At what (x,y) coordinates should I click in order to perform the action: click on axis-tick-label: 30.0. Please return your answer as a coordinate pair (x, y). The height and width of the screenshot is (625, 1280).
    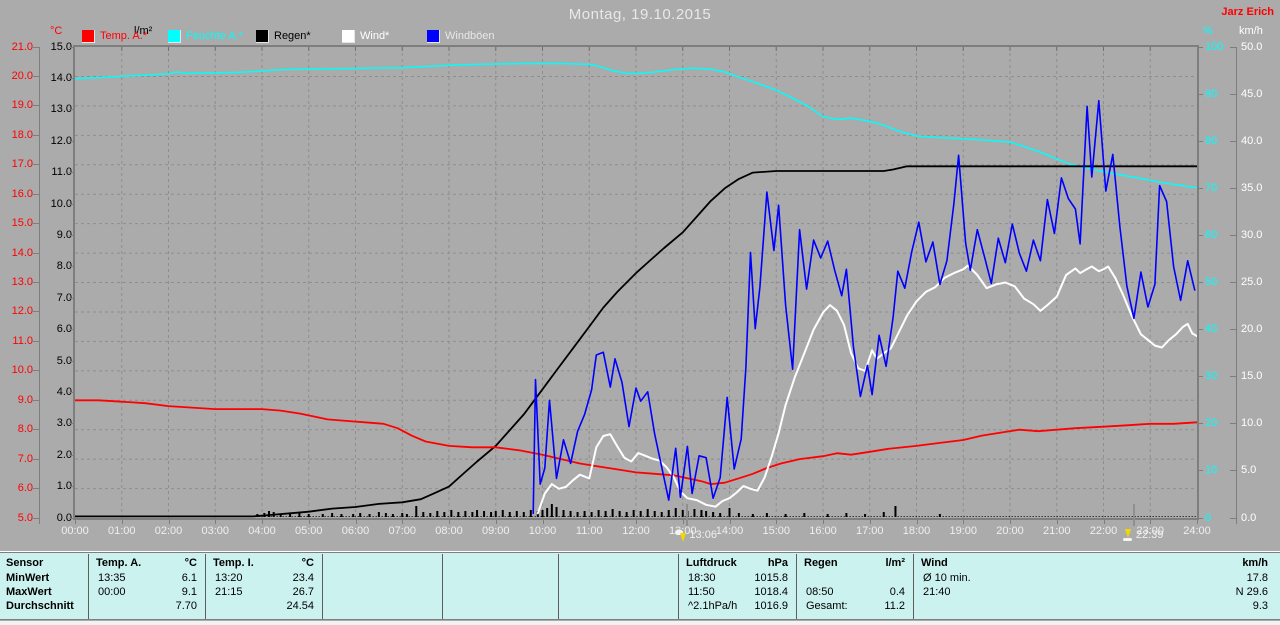
    Looking at the image, I should click on (1252, 234).